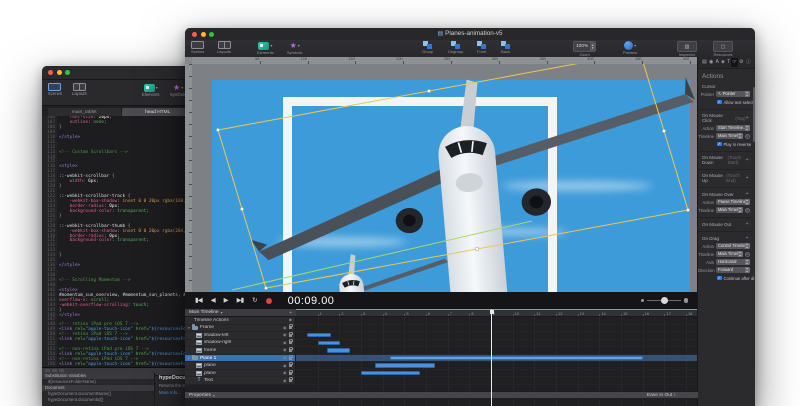  I want to click on timeline-row: Timeline Actions ◆, so click(441, 321).